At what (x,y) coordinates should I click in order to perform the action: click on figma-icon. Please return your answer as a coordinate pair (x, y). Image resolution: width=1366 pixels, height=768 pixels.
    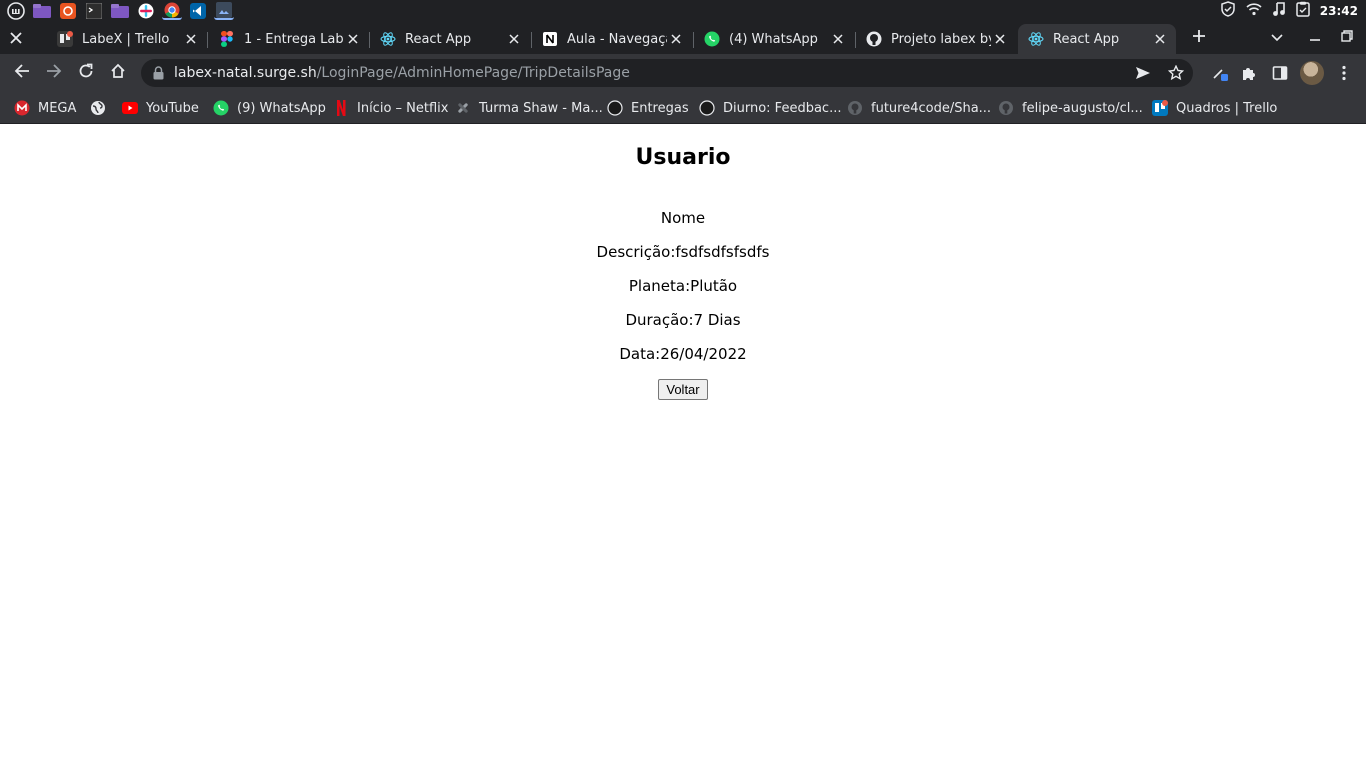
    Looking at the image, I should click on (227, 39).